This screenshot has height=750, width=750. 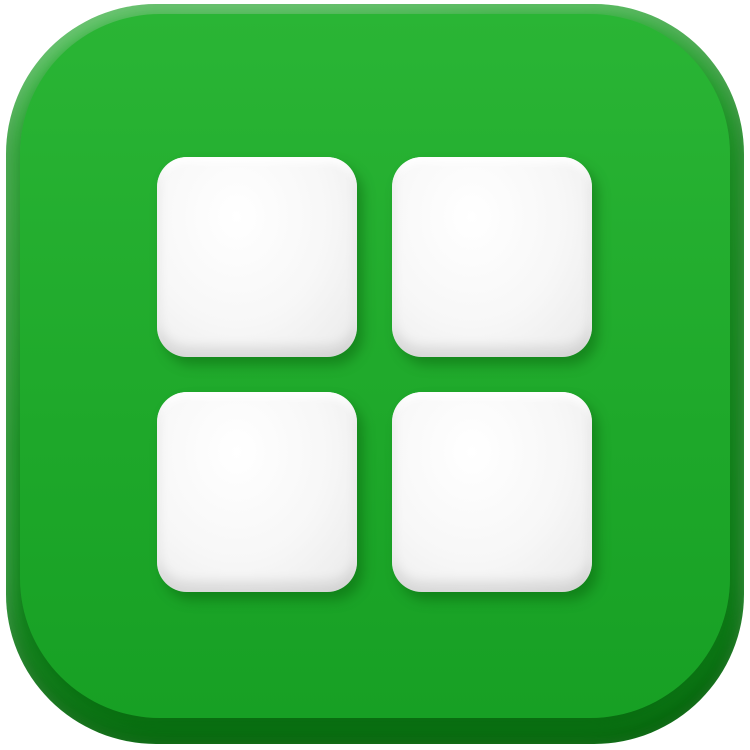 What do you see at coordinates (492, 492) in the screenshot?
I see `grid-cell-bottom-right` at bounding box center [492, 492].